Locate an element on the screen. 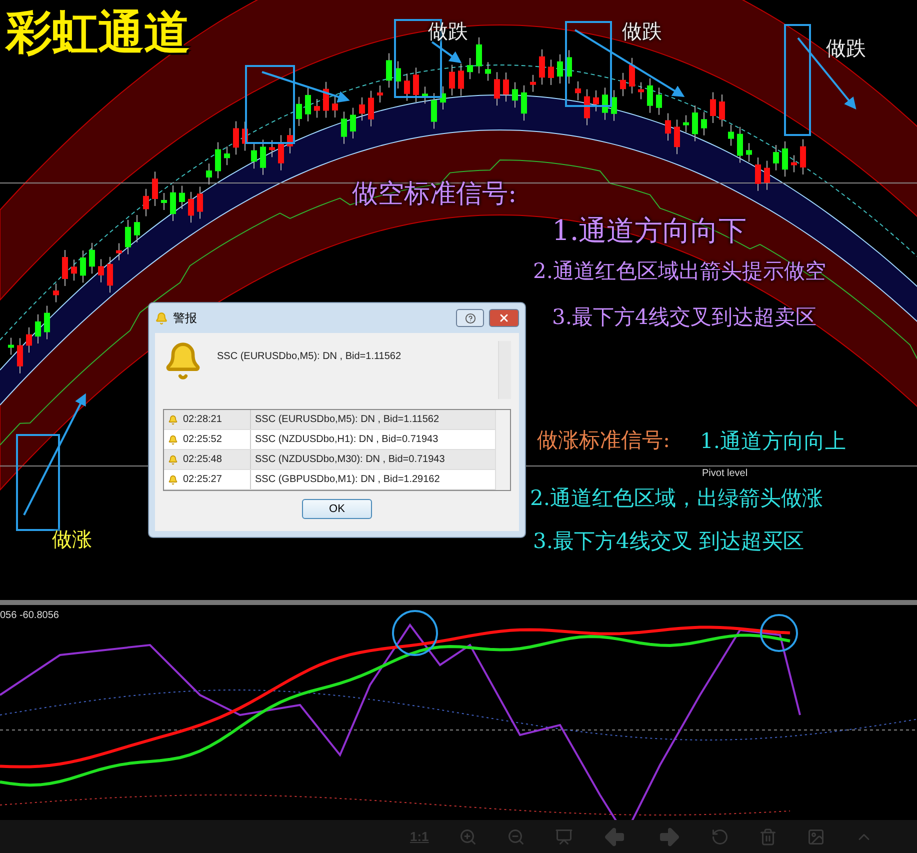 Image resolution: width=917 pixels, height=853 pixels. zoom-out-icon is located at coordinates (515, 837).